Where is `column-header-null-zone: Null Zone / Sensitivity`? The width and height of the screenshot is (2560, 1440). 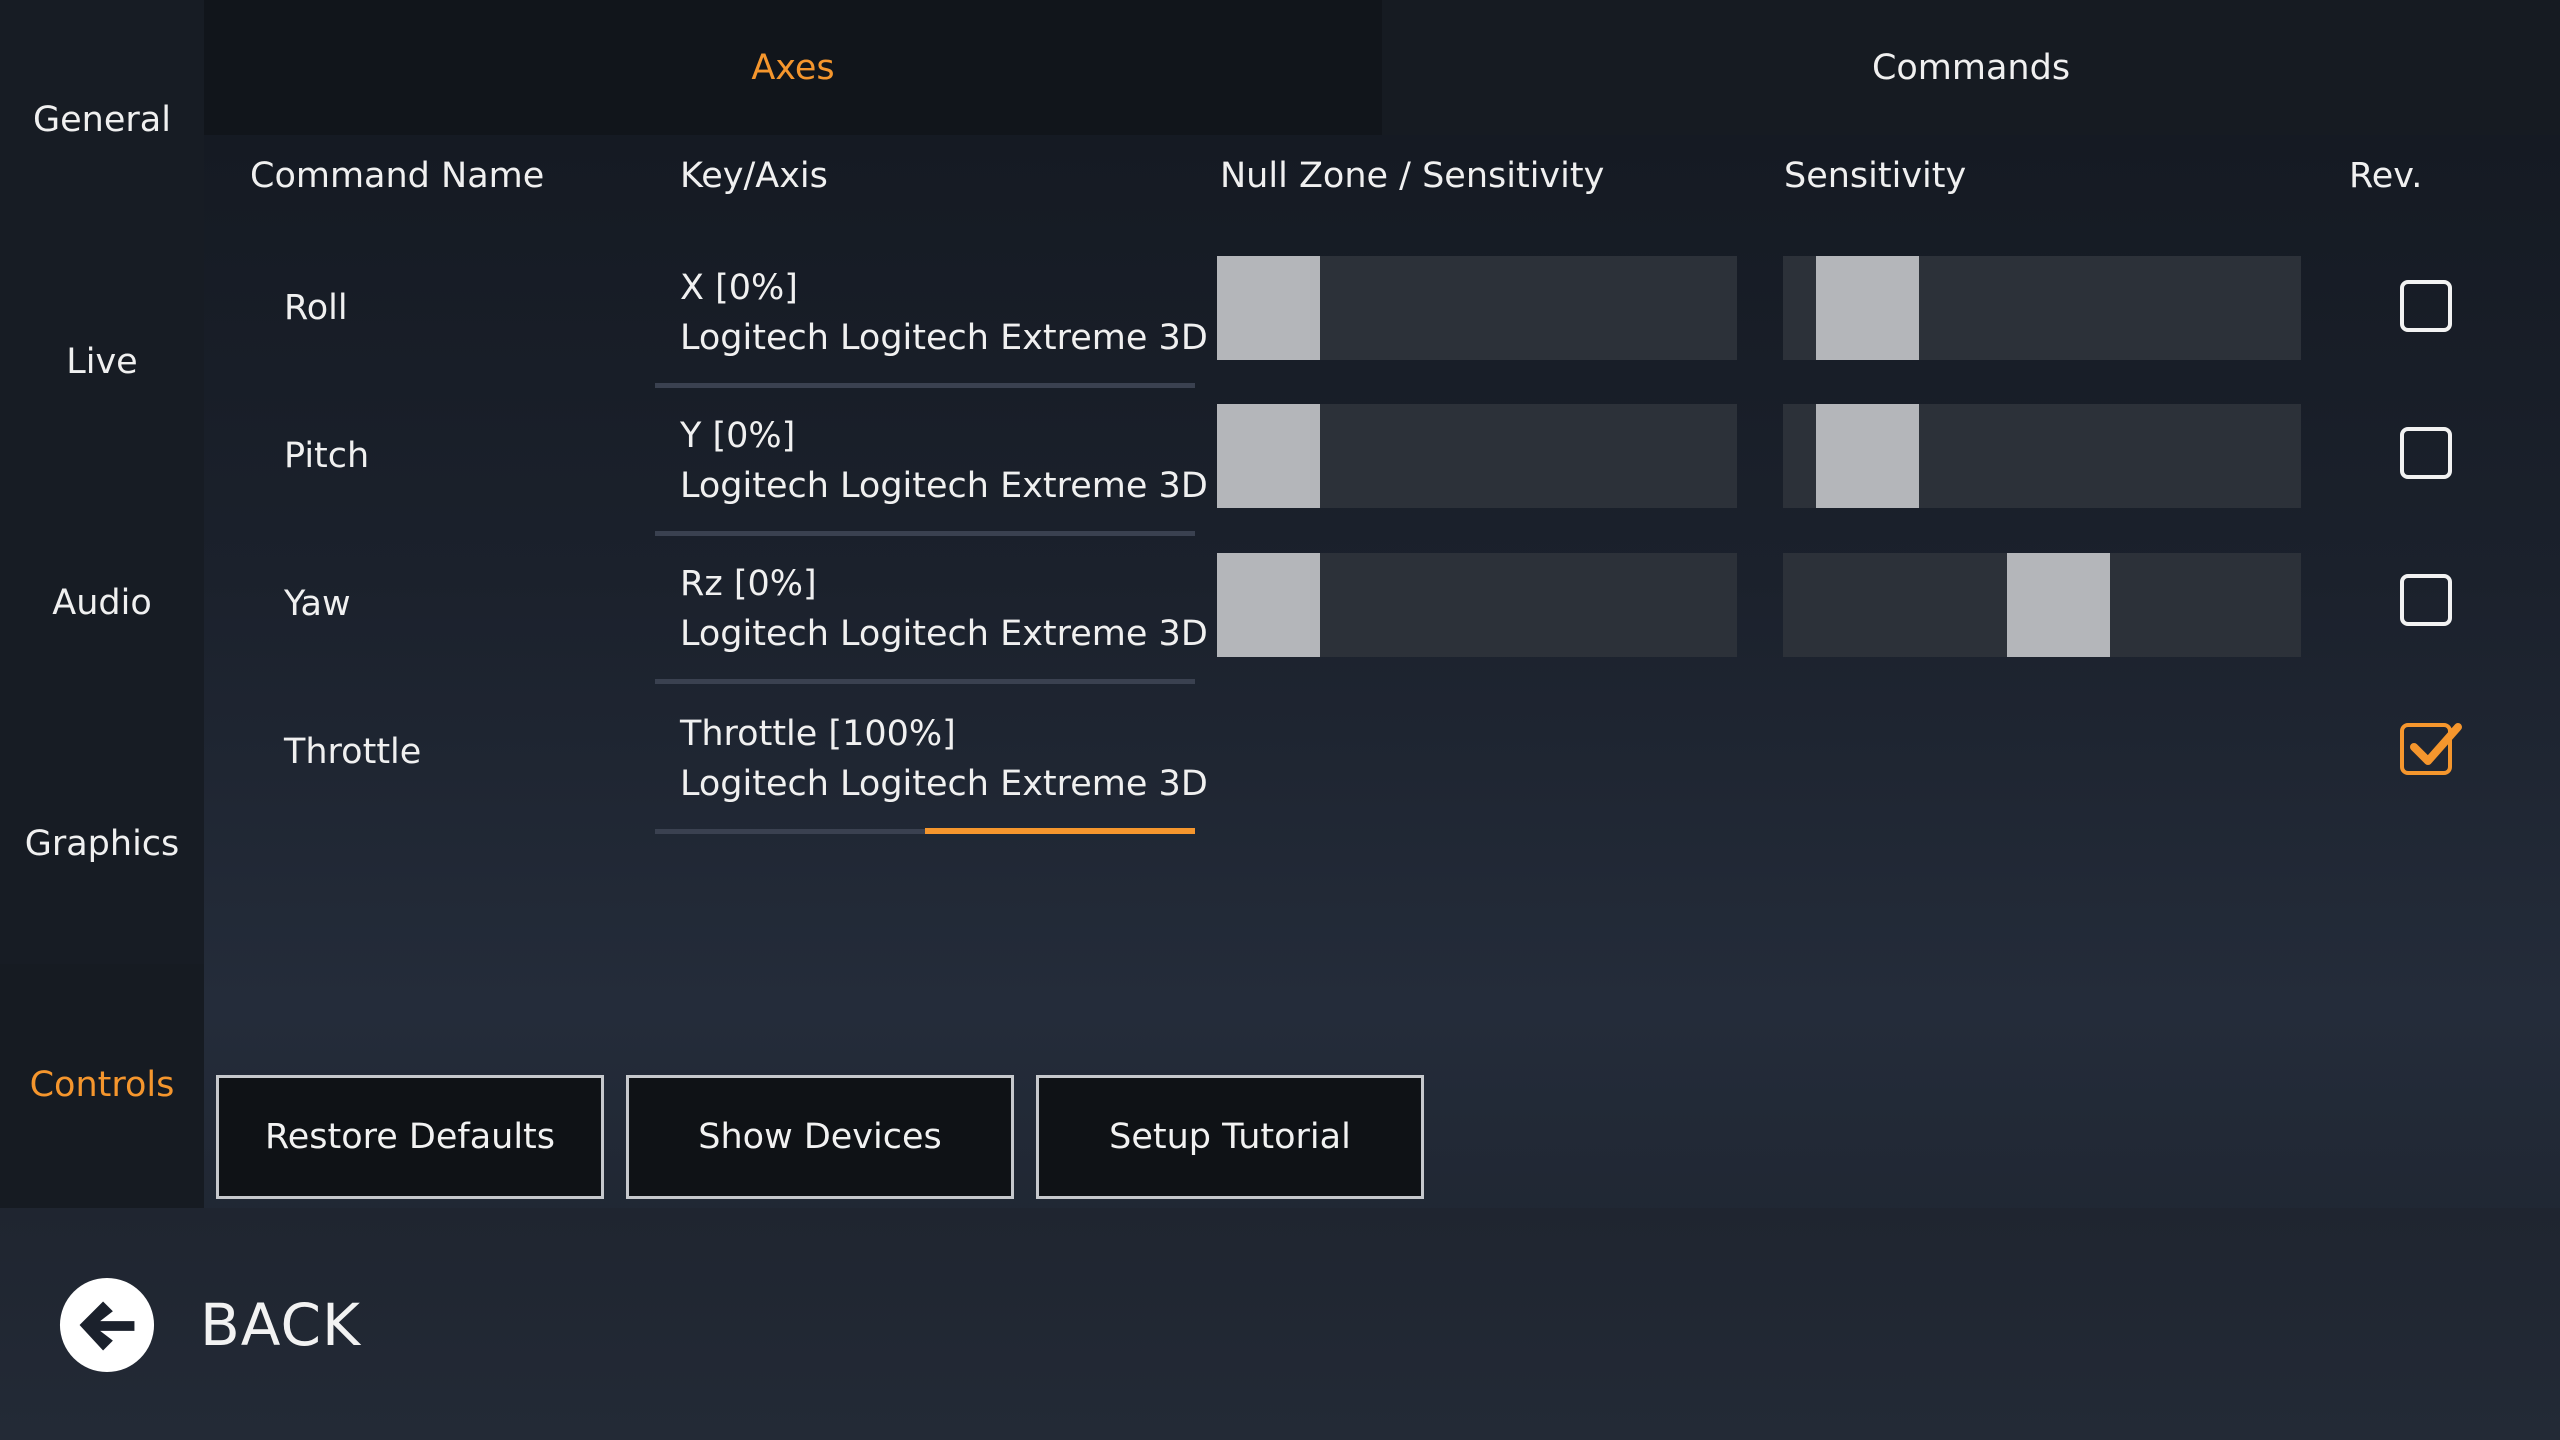
column-header-null-zone: Null Zone / Sensitivity is located at coordinates (1412, 176).